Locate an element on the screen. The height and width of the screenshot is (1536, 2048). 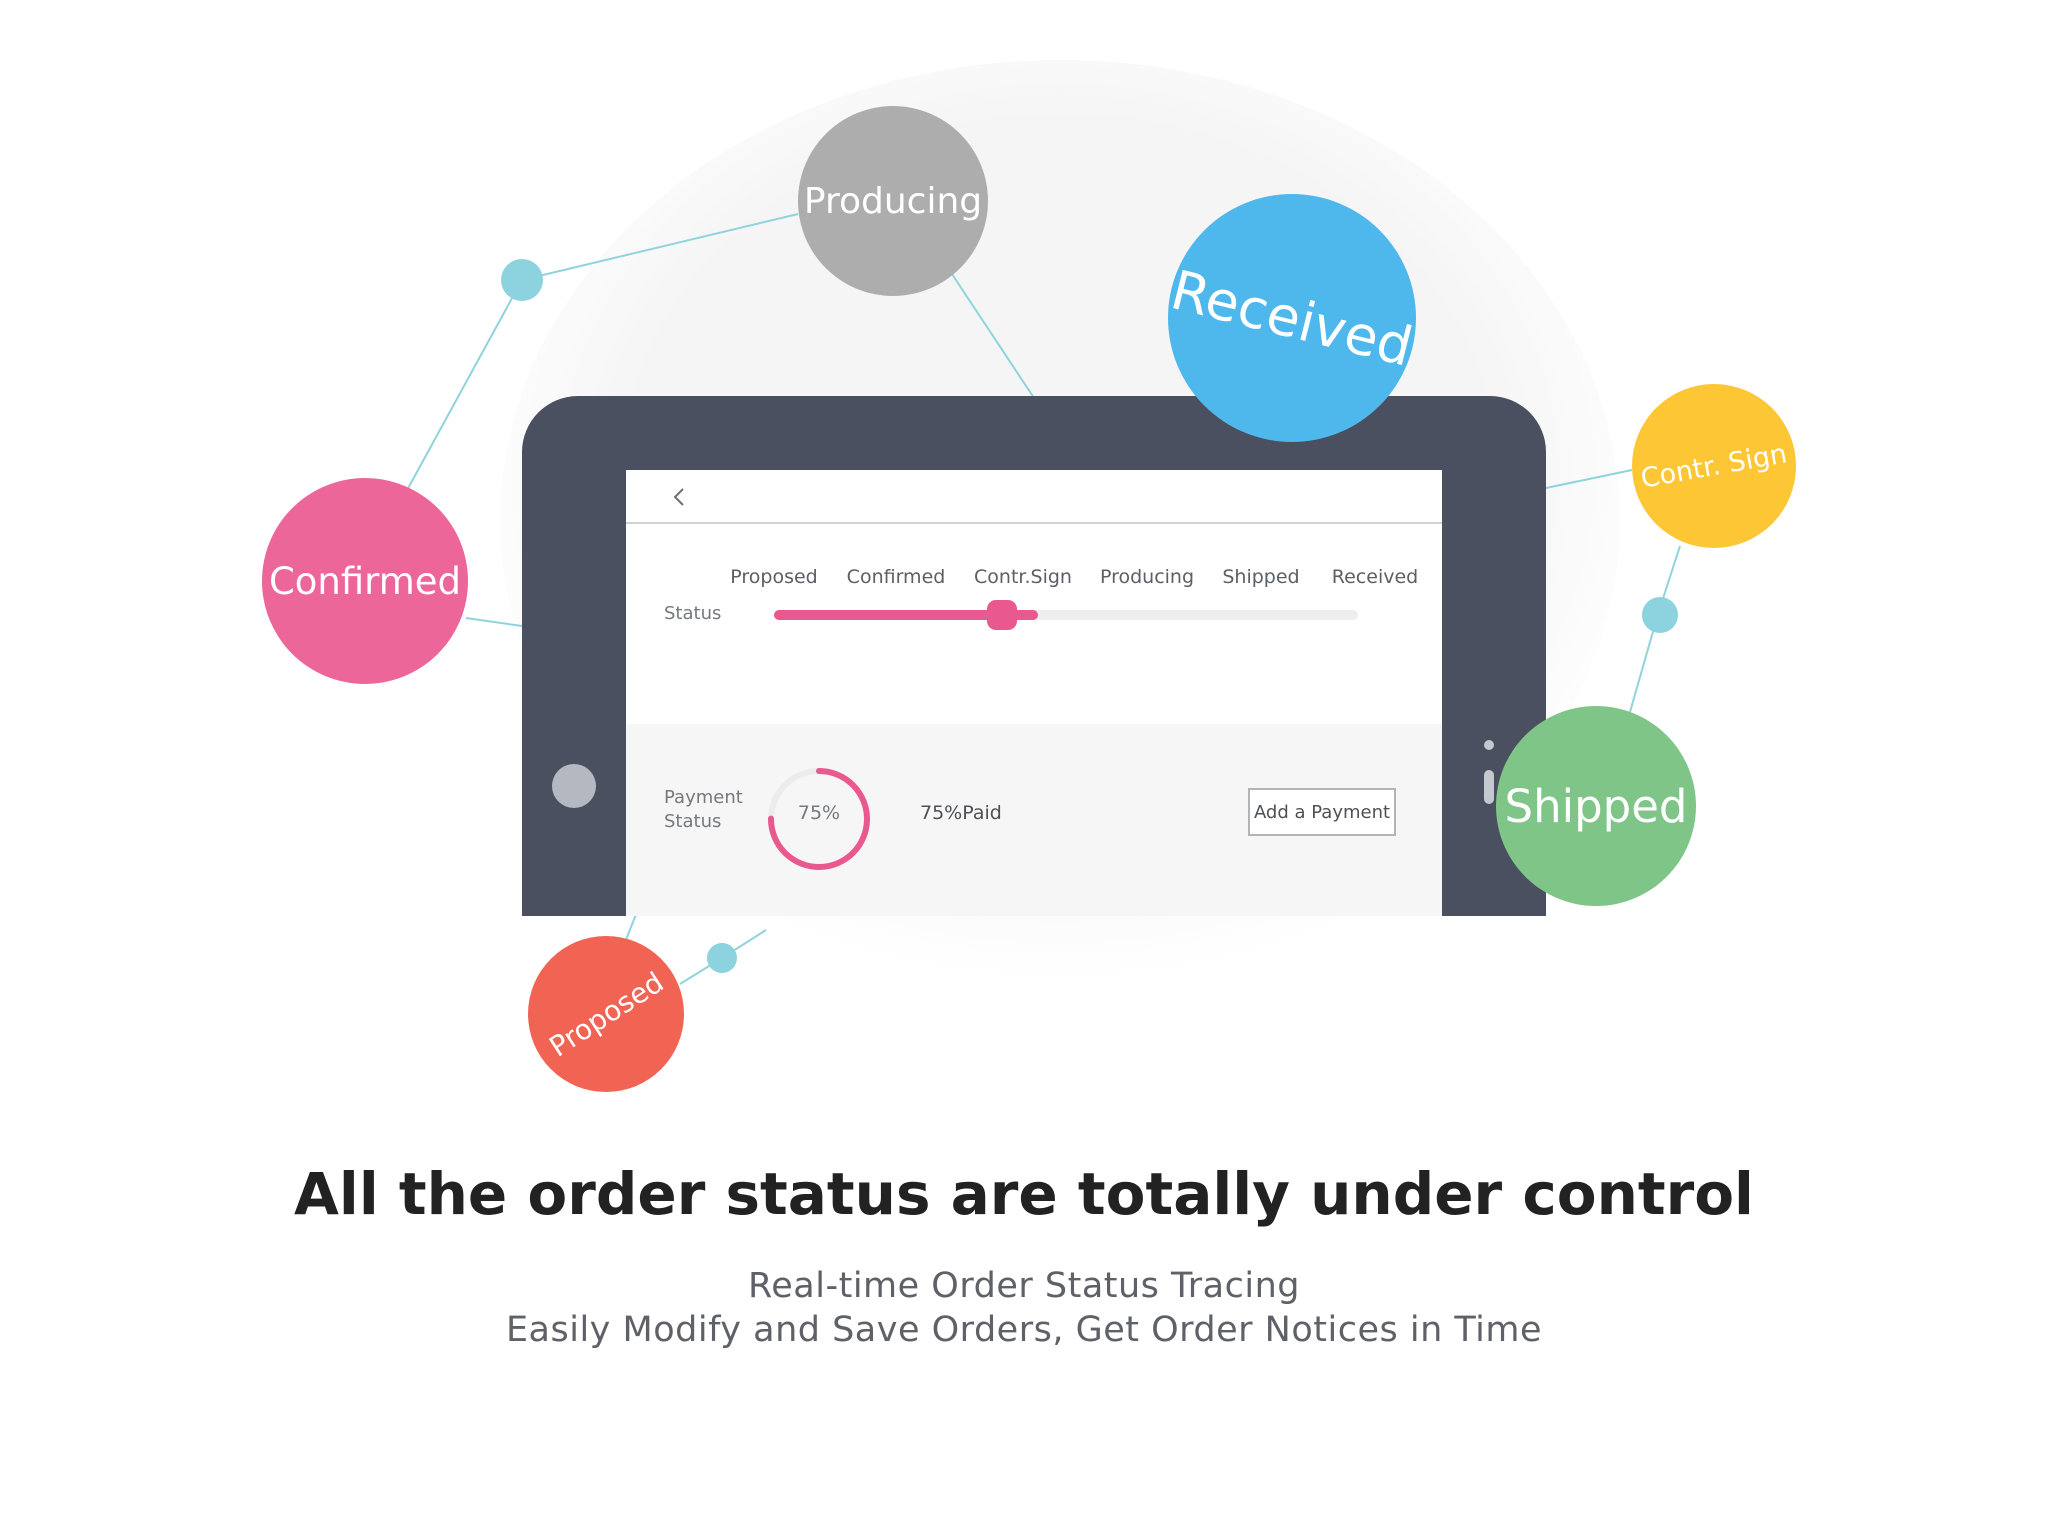
stage-label-received: Received is located at coordinates (1375, 577).